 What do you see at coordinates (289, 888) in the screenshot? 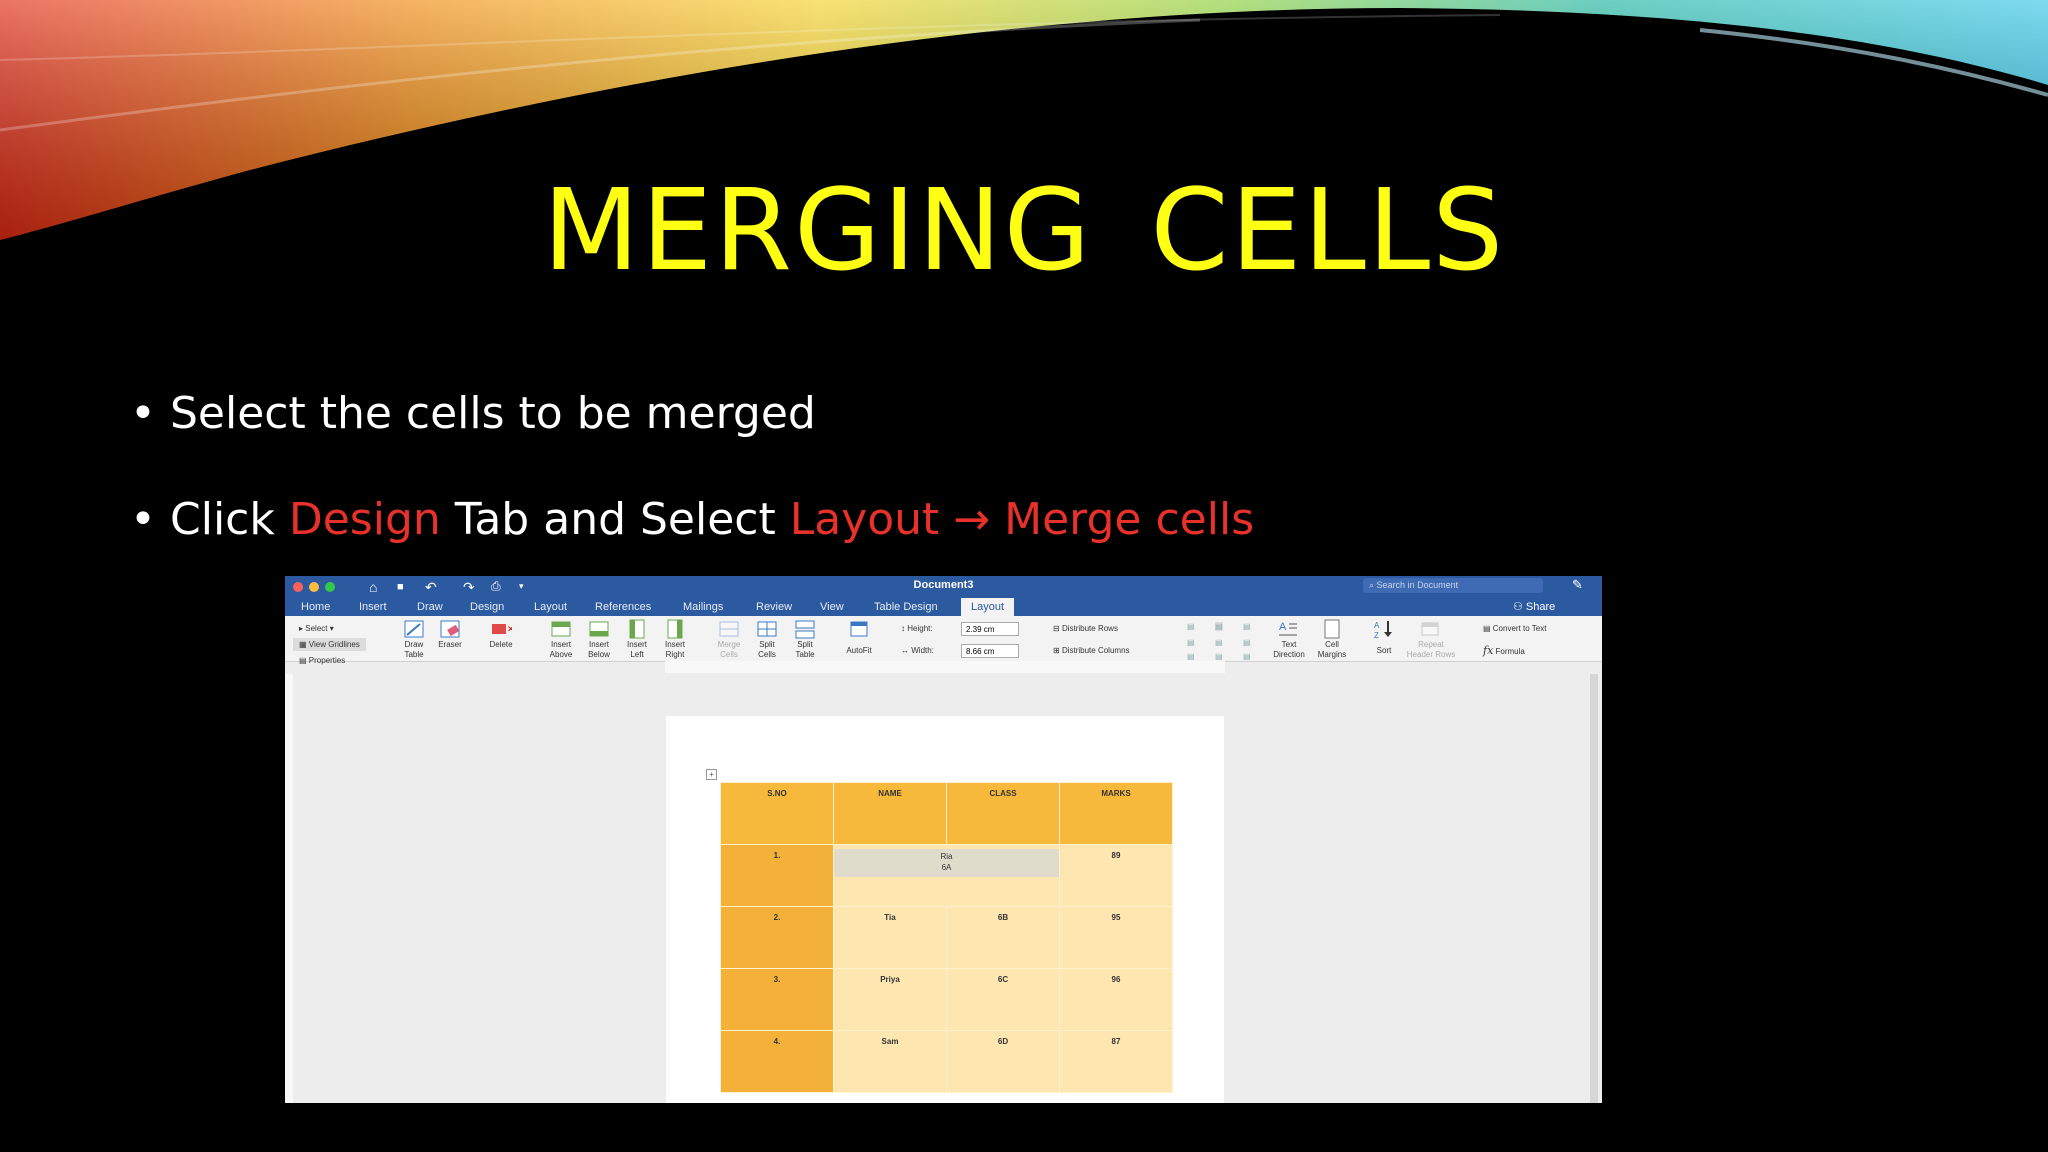
I see `vertical-ruler` at bounding box center [289, 888].